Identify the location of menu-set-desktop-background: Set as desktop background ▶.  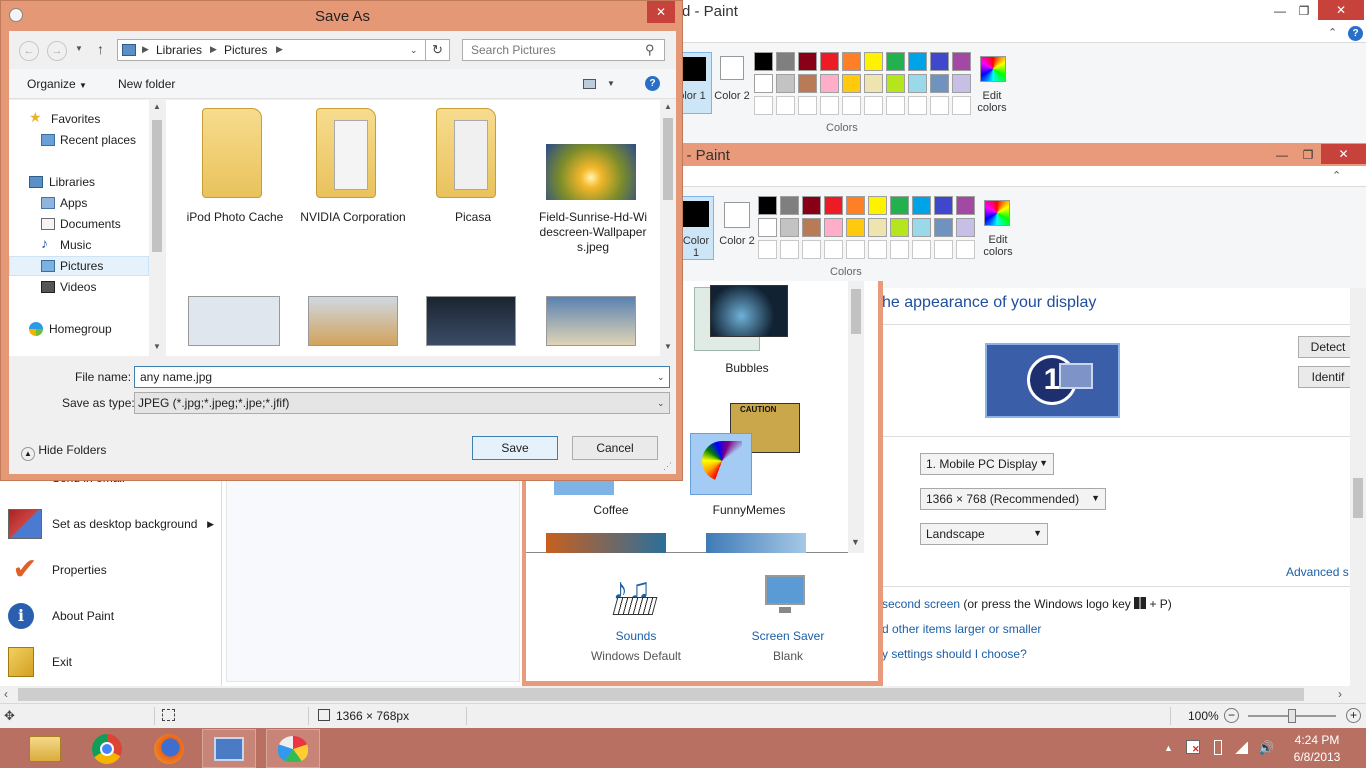
(113, 524).